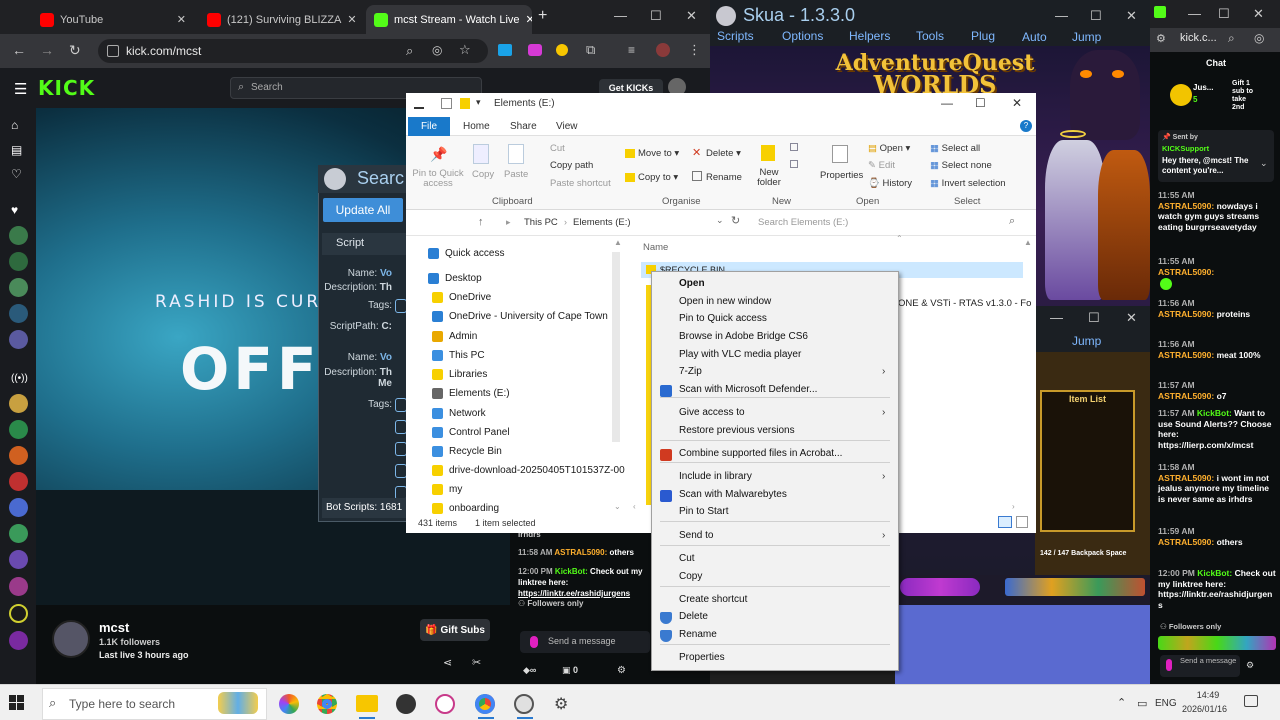 Image resolution: width=1280 pixels, height=720 pixels. What do you see at coordinates (293, 51) in the screenshot?
I see `address-bar: kick.com/mcst` at bounding box center [293, 51].